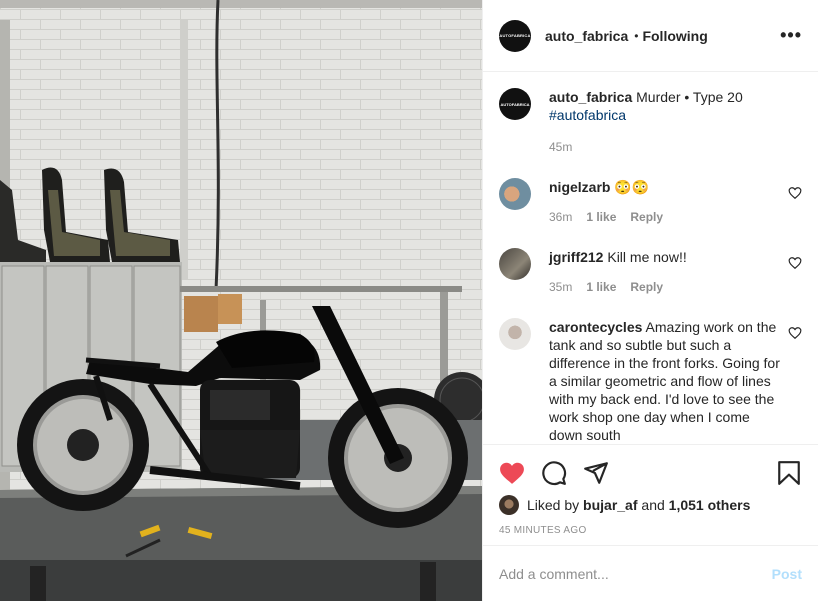  I want to click on more-icon: •••, so click(791, 35).